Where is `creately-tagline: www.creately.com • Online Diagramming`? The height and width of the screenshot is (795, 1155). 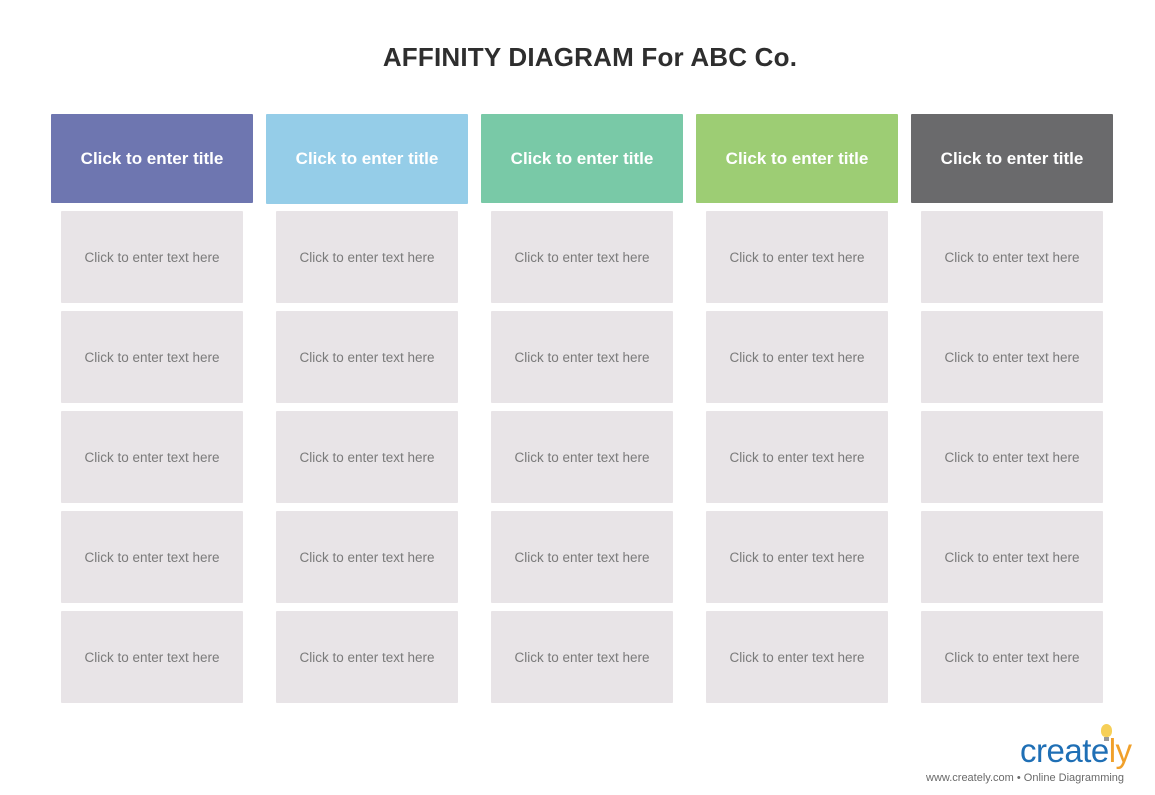 creately-tagline: www.creately.com • Online Diagramming is located at coordinates (1025, 778).